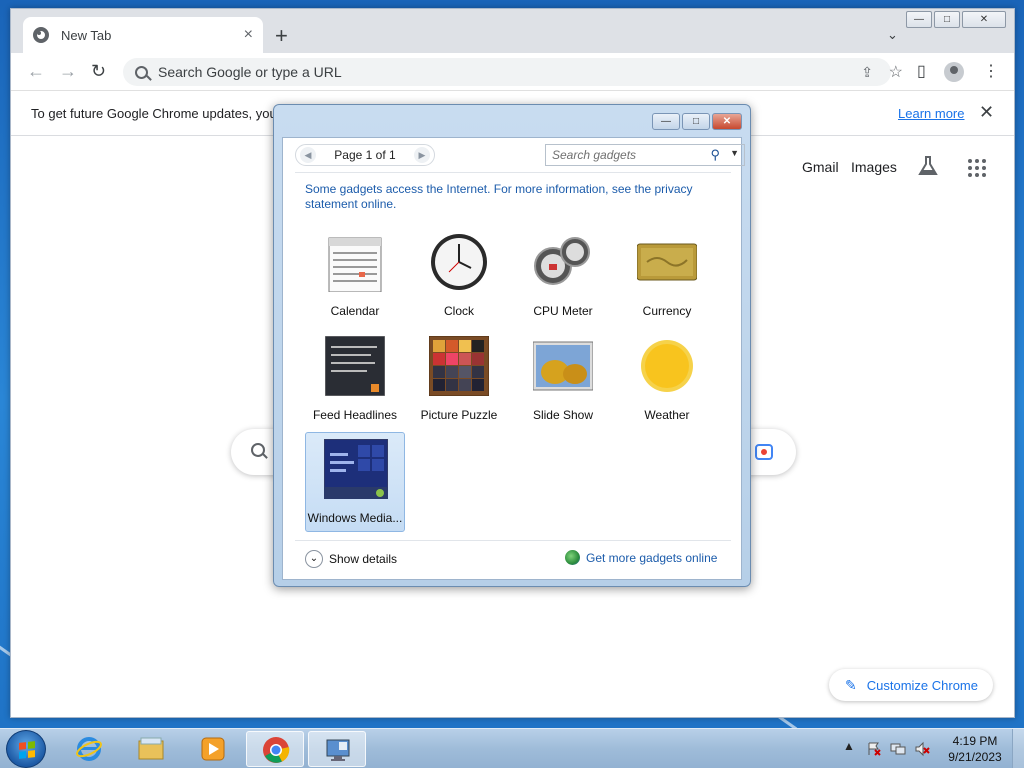 The width and height of the screenshot is (1024, 768). Describe the element at coordinates (363, 559) in the screenshot. I see `show-details-label: Show details` at that location.